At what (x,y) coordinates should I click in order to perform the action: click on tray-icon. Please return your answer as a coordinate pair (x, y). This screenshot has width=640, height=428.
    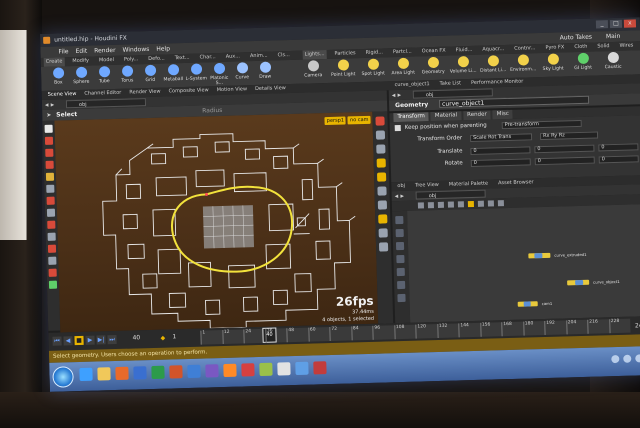
    Looking at the image, I should click on (615, 359).